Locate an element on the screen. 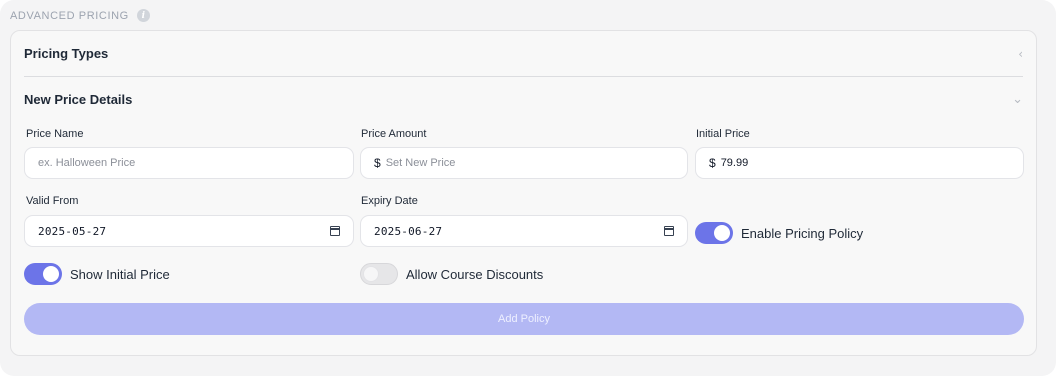 This screenshot has width=1056, height=376. new-price-details-label: New Price Details is located at coordinates (78, 99).